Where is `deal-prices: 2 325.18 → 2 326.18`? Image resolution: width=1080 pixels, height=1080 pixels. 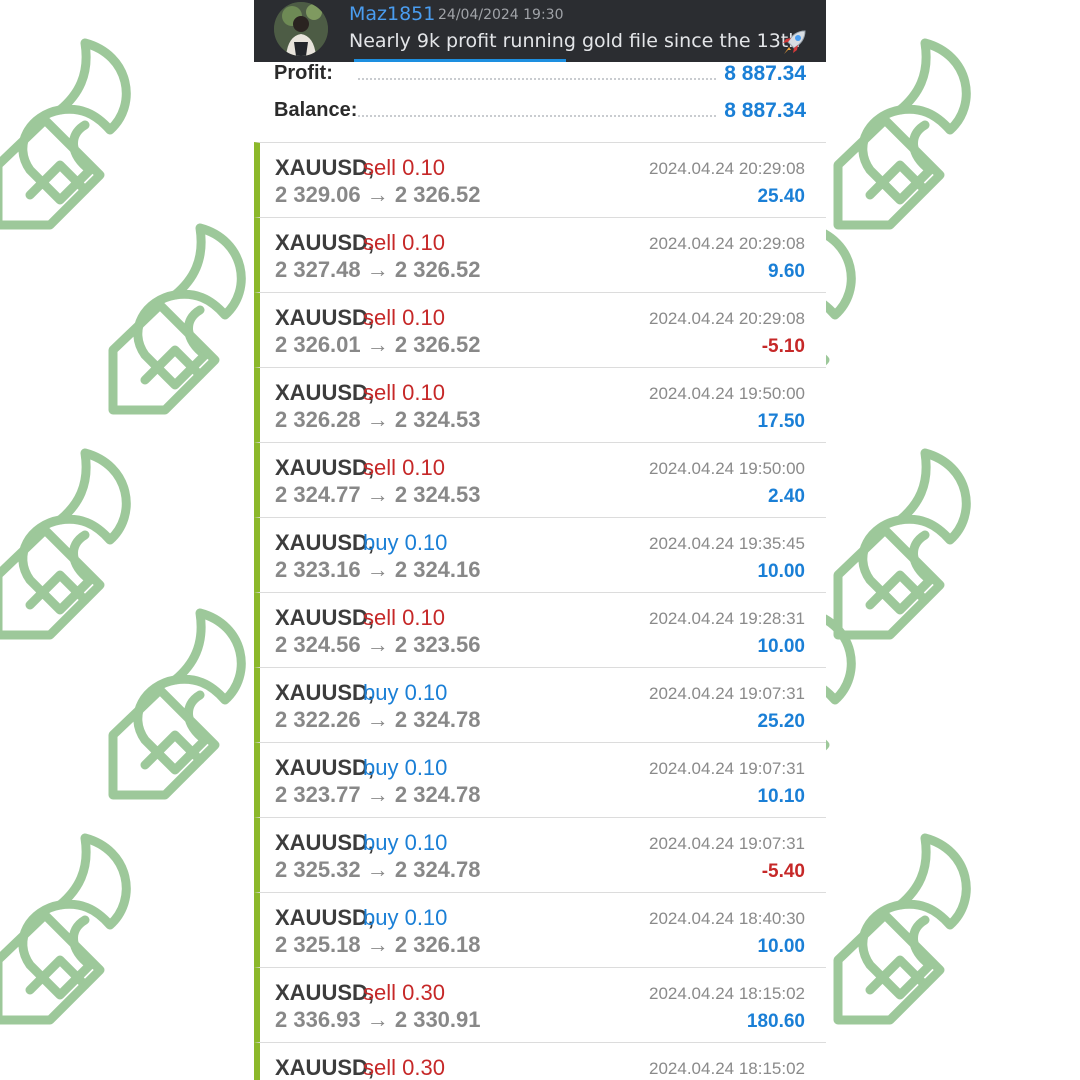
deal-prices: 2 325.18 → 2 326.18 is located at coordinates (378, 944).